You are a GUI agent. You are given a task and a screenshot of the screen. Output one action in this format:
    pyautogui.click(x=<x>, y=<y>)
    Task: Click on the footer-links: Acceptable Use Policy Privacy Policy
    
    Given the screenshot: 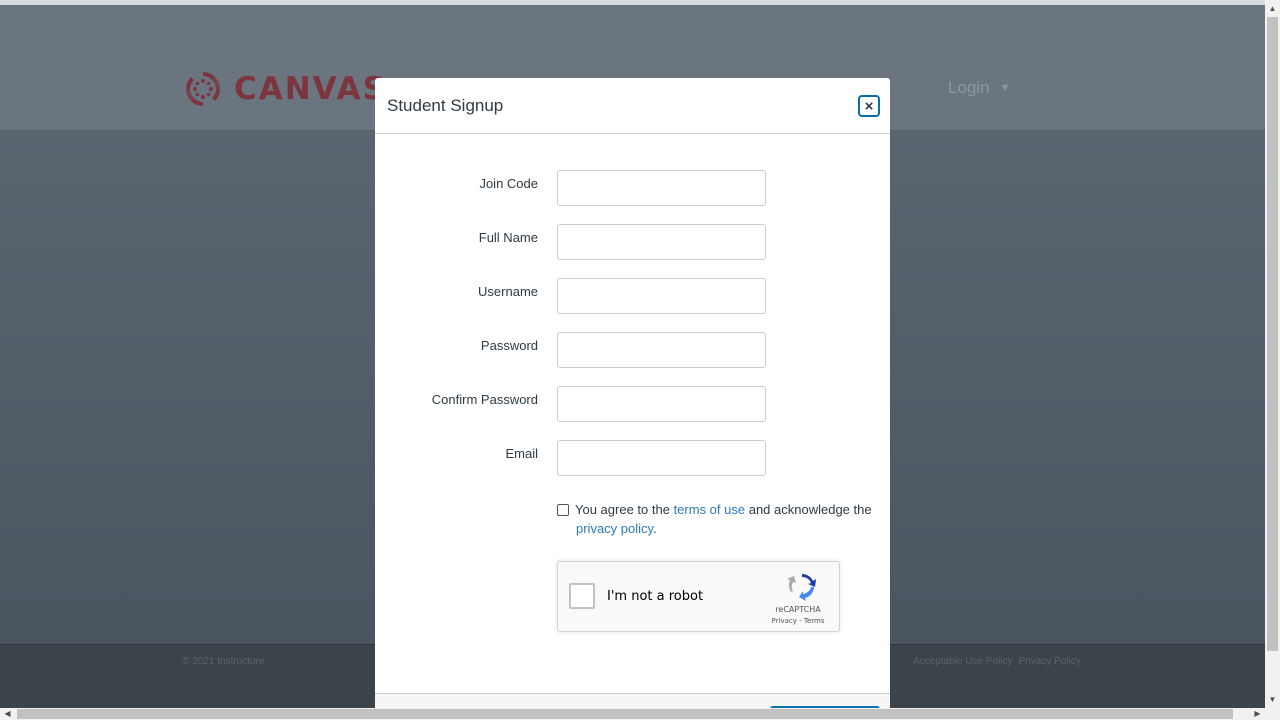 What is the action you would take?
    pyautogui.click(x=997, y=661)
    